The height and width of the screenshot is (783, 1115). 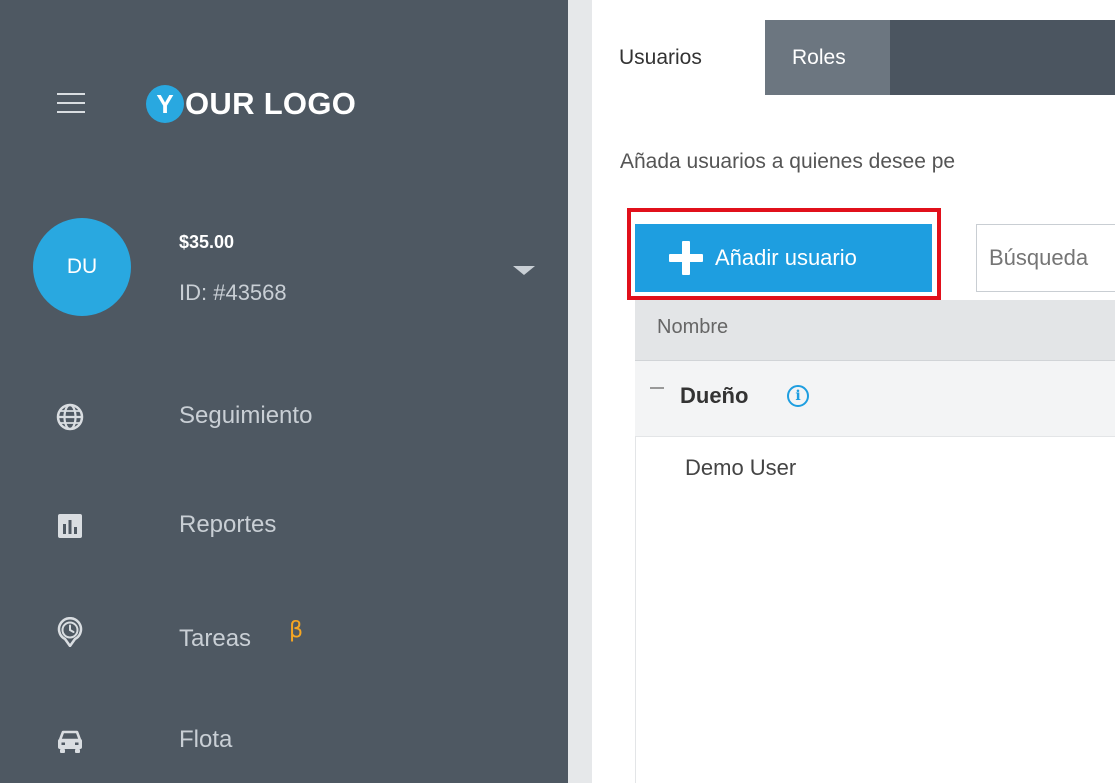 What do you see at coordinates (798, 396) in the screenshot?
I see `info-icon: i` at bounding box center [798, 396].